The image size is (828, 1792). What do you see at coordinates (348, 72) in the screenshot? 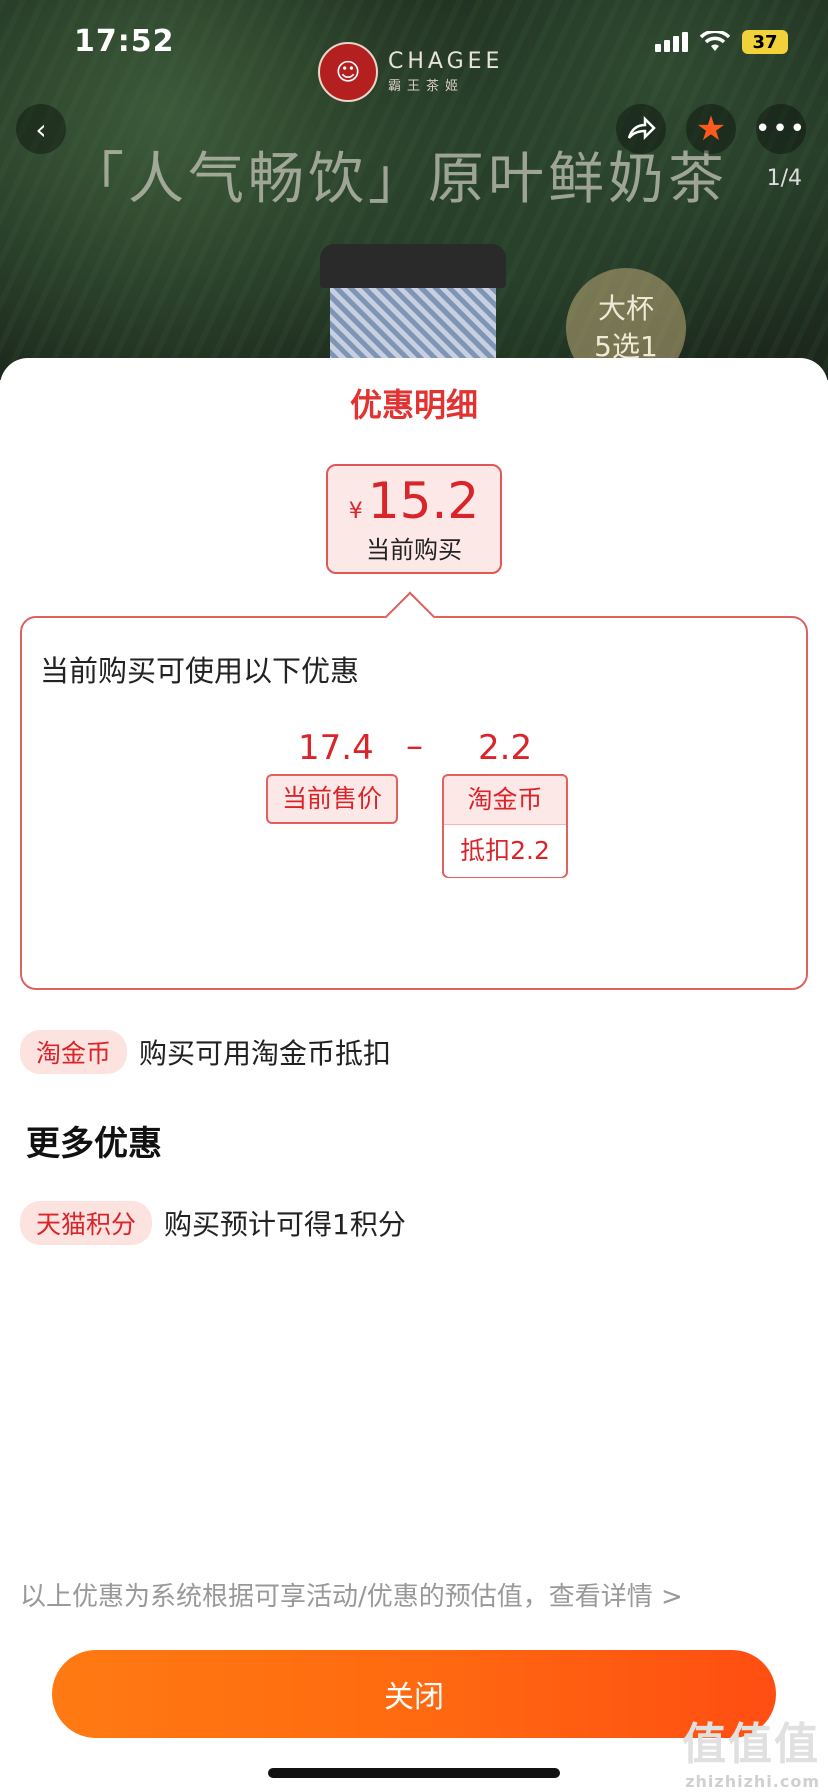
I see `brand-emblem-icon: ☺` at bounding box center [348, 72].